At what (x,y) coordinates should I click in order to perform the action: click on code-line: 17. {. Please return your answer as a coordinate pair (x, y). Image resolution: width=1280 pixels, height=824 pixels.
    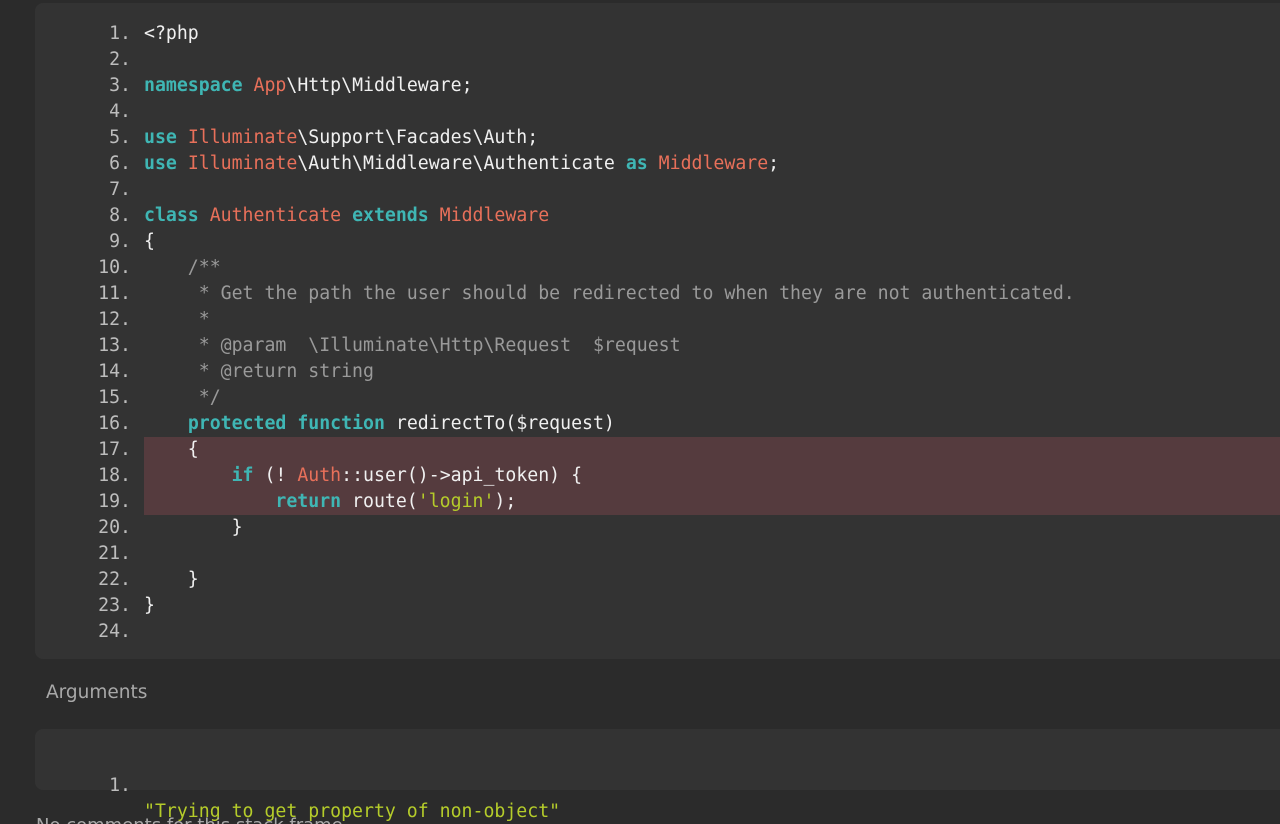
    Looking at the image, I should click on (657, 450).